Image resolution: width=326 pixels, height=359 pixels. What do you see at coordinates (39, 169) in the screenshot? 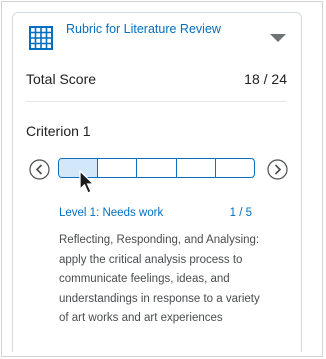
I see `chevron-left-icon` at bounding box center [39, 169].